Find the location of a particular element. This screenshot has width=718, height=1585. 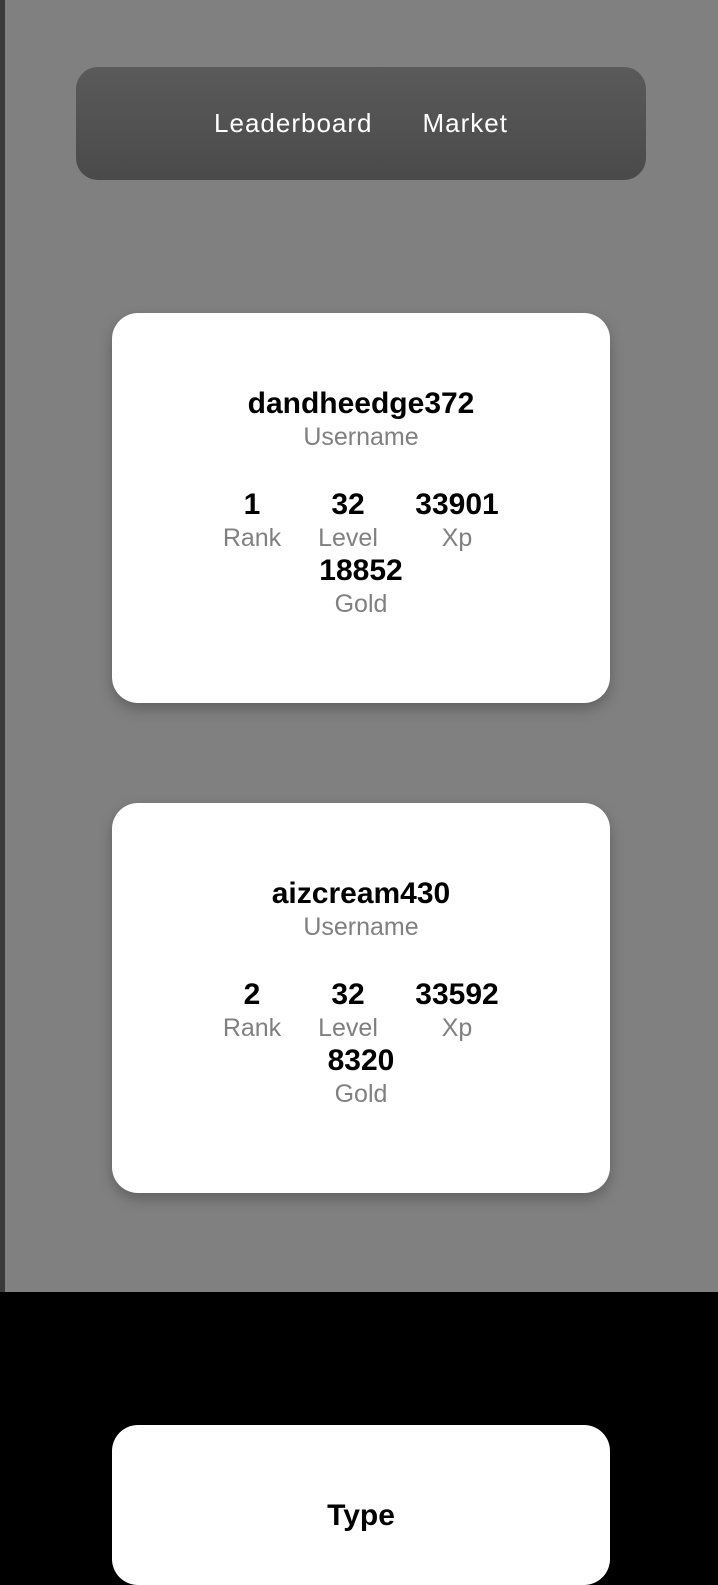

xp-value: 33592 is located at coordinates (457, 994).